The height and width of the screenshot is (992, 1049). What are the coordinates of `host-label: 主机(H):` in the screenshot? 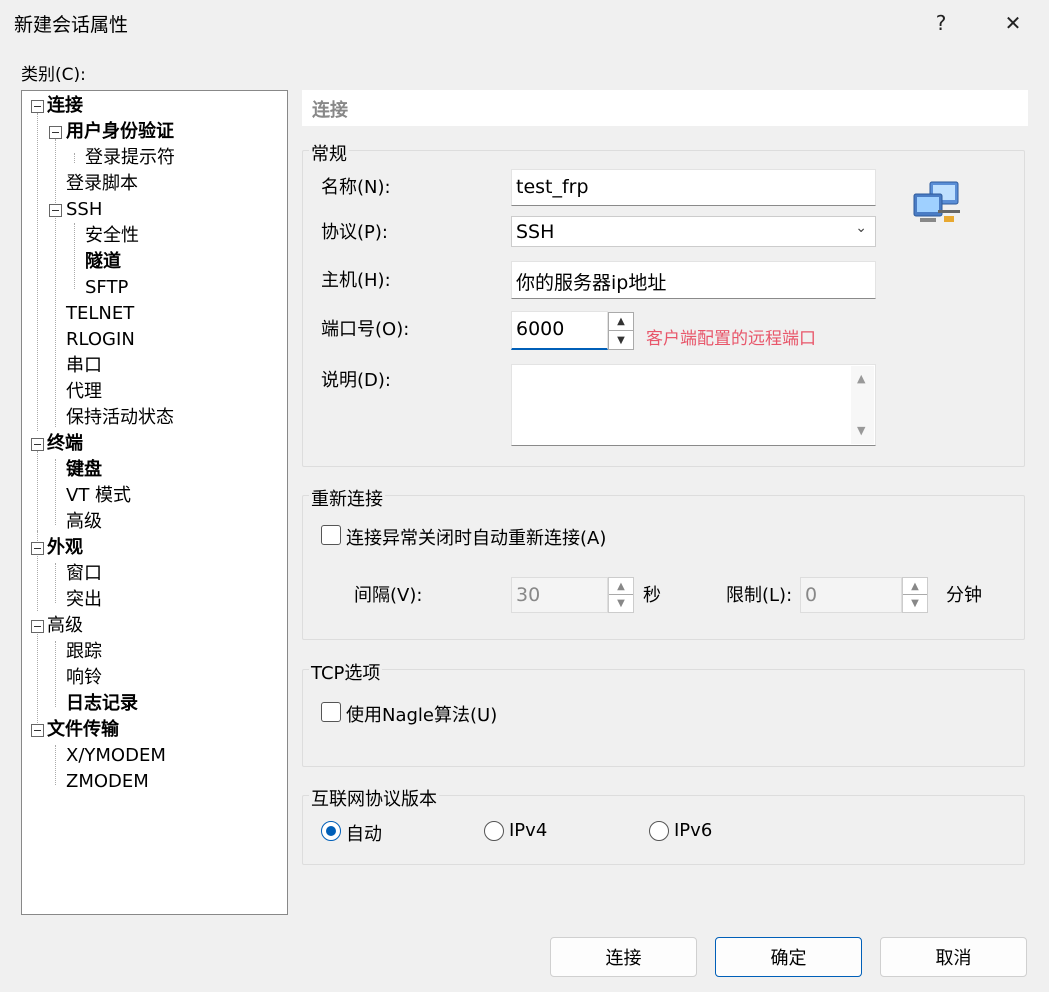 It's located at (356, 280).